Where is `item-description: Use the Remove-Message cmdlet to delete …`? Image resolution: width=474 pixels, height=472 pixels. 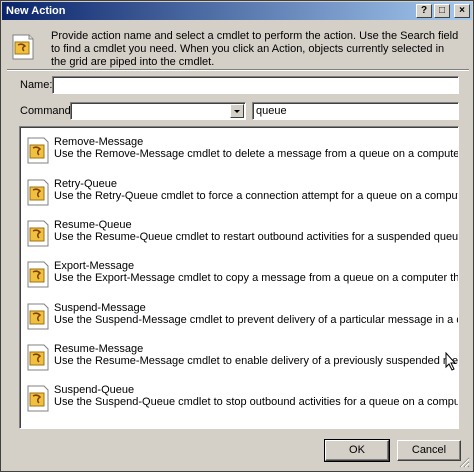 item-description: Use the Remove-Message cmdlet to delete … is located at coordinates (256, 154).